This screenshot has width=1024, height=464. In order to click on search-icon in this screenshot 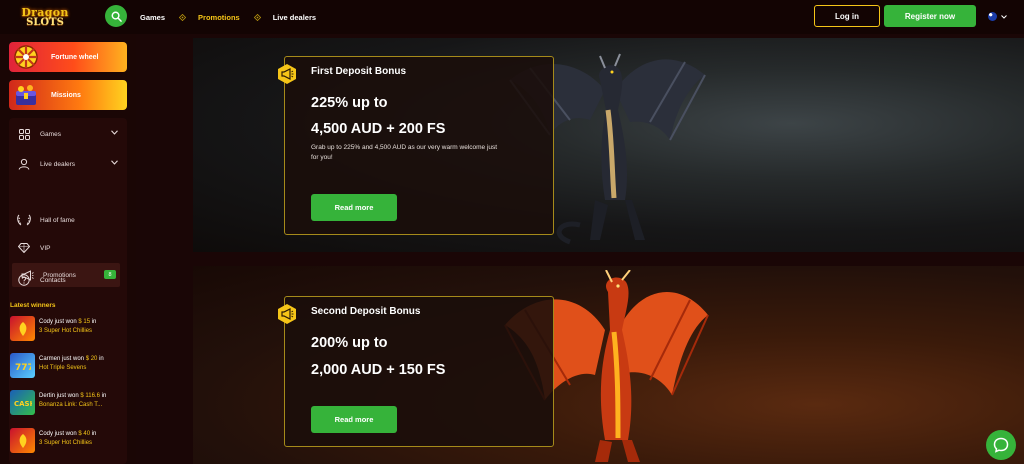, I will do `click(116, 16)`.